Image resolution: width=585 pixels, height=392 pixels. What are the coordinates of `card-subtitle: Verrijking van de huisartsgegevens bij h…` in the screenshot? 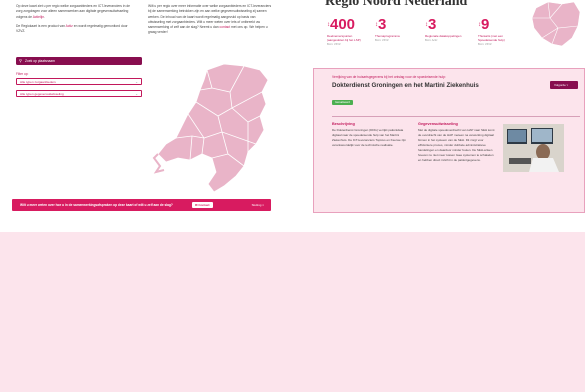 It's located at (389, 77).